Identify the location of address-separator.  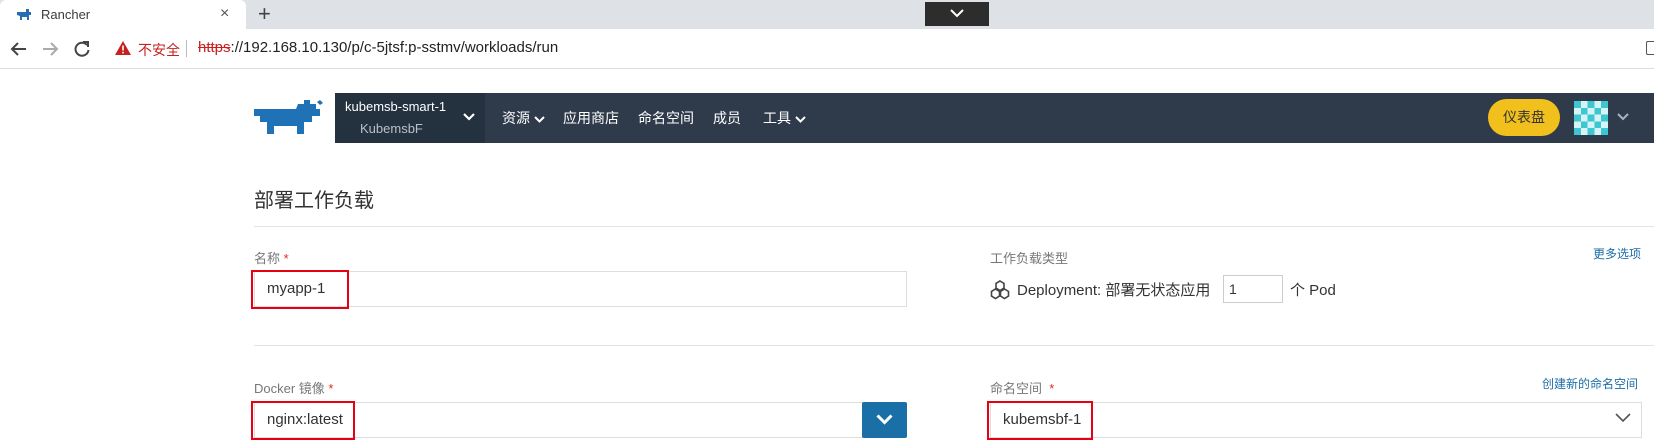
(186, 48).